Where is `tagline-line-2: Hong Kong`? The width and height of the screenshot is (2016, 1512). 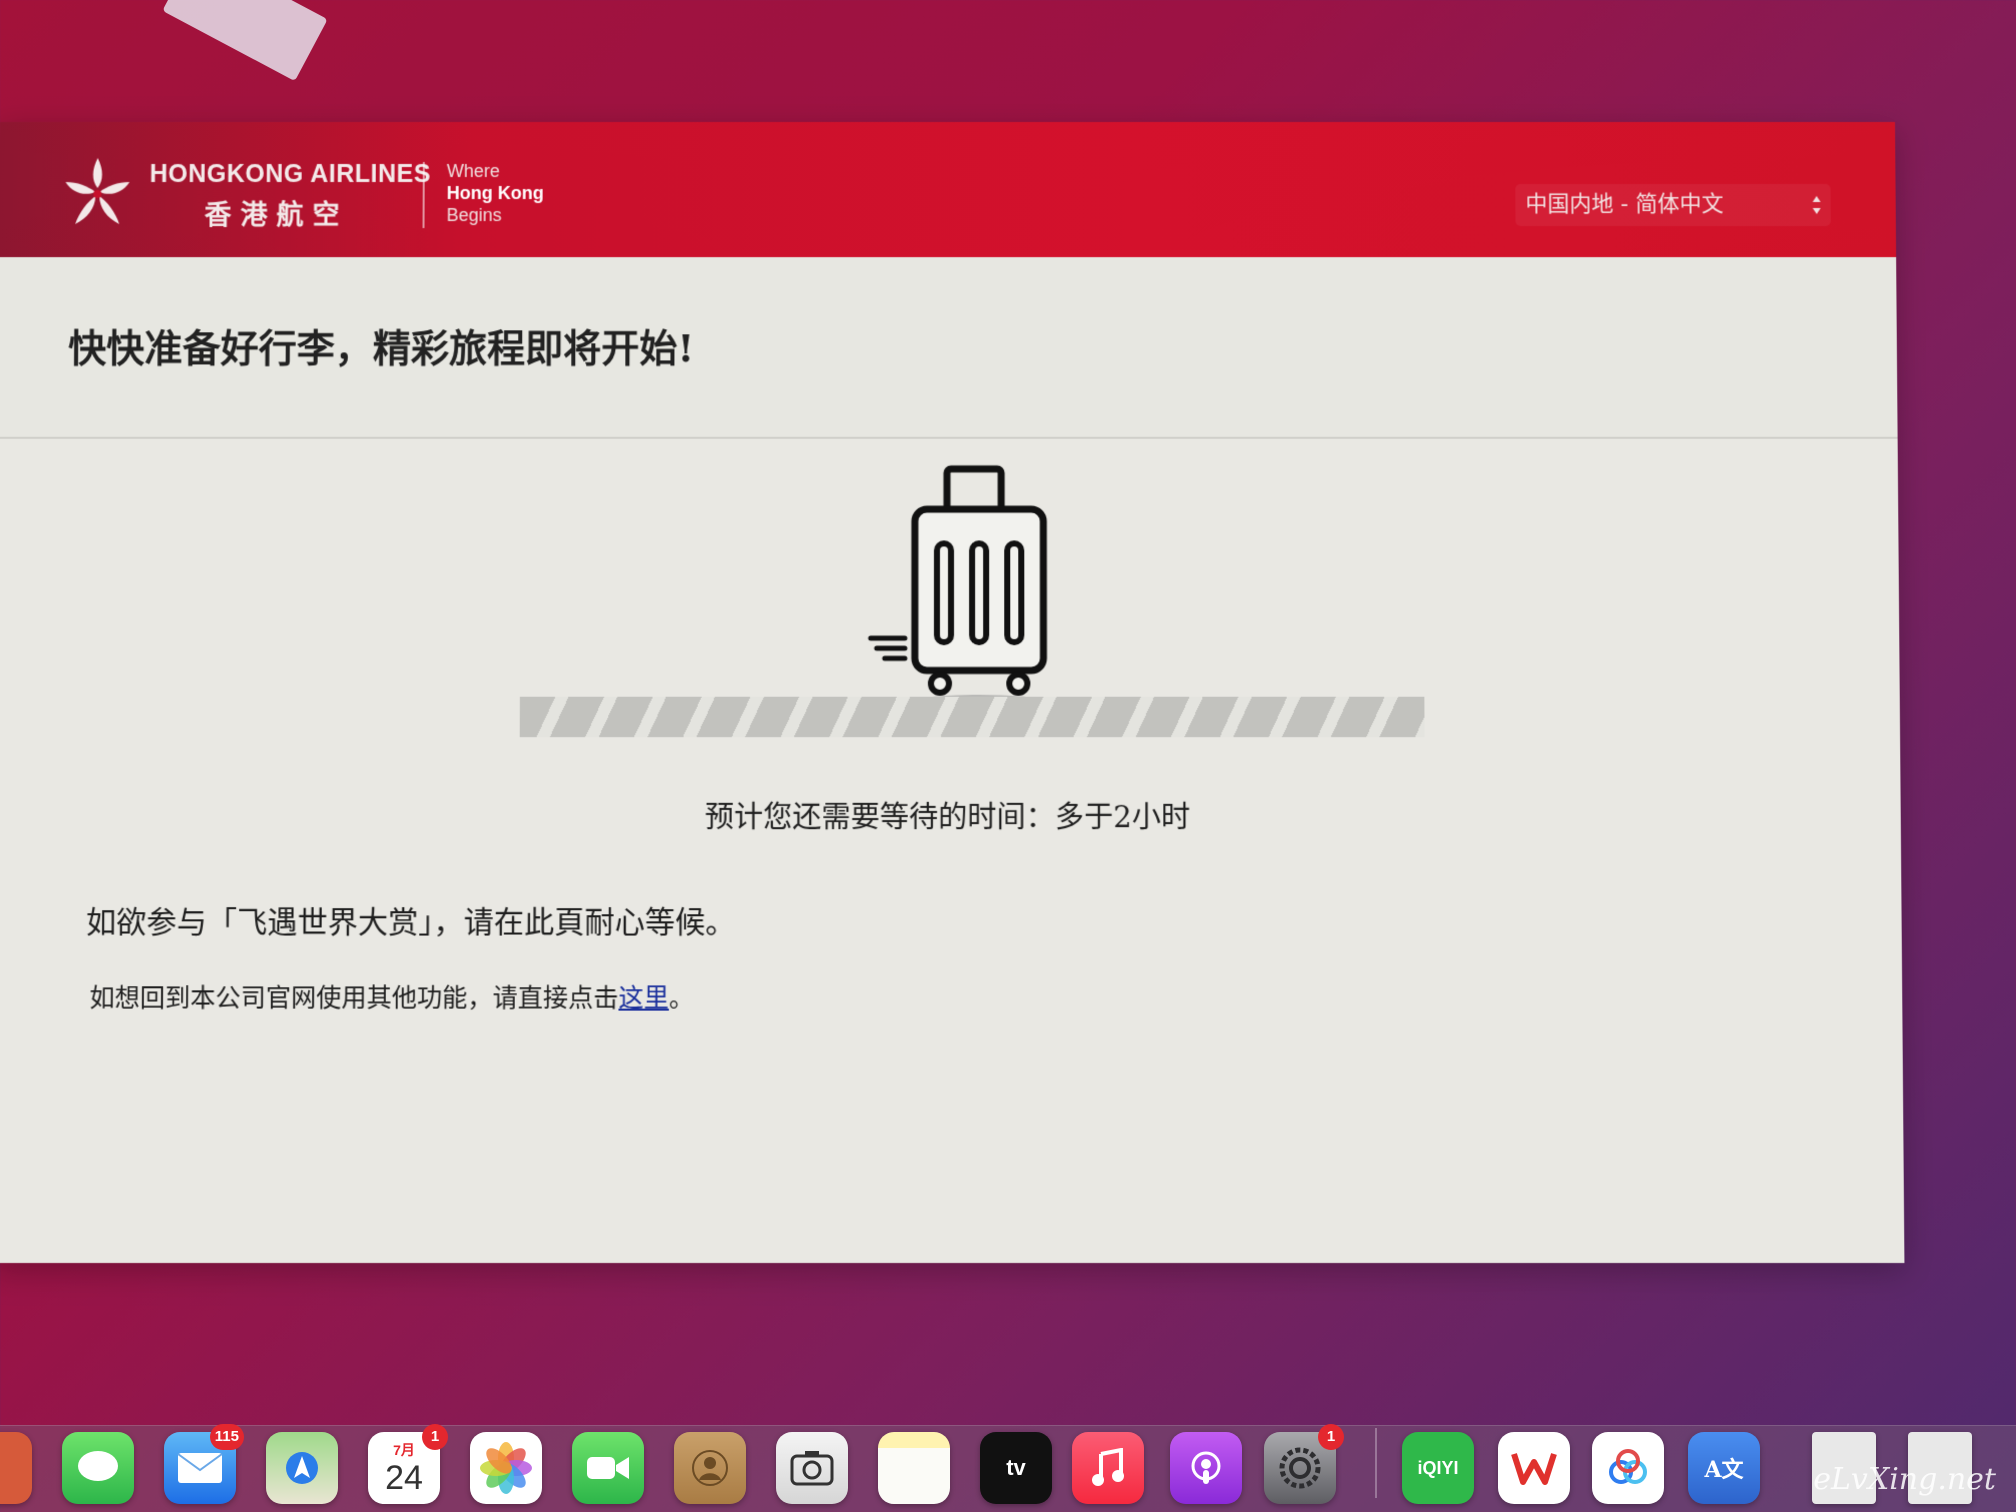 tagline-line-2: Hong Kong is located at coordinates (495, 193).